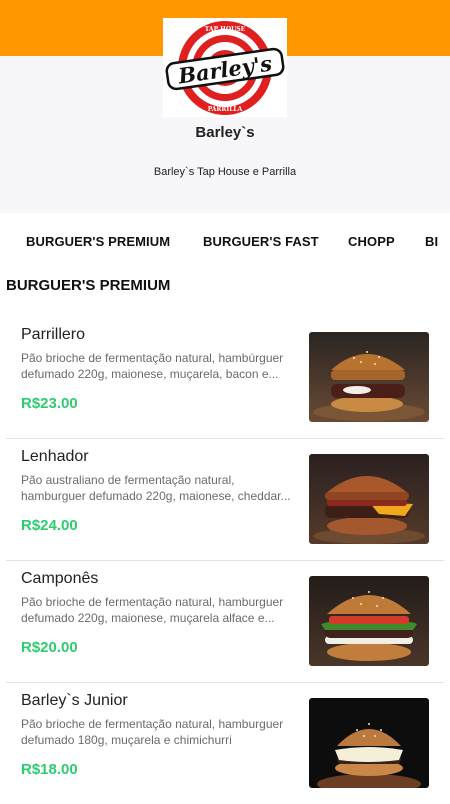  I want to click on item-name: Lenhador, so click(55, 456).